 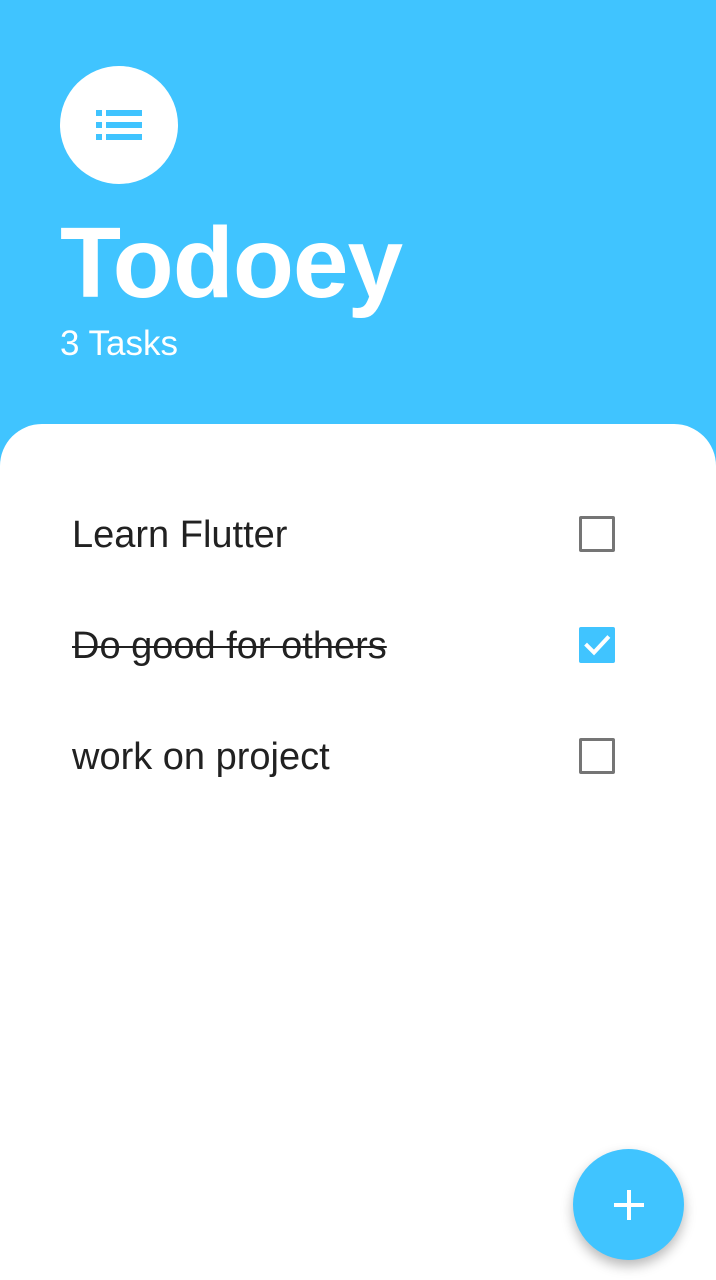 I want to click on list-icon-badge, so click(x=119, y=125).